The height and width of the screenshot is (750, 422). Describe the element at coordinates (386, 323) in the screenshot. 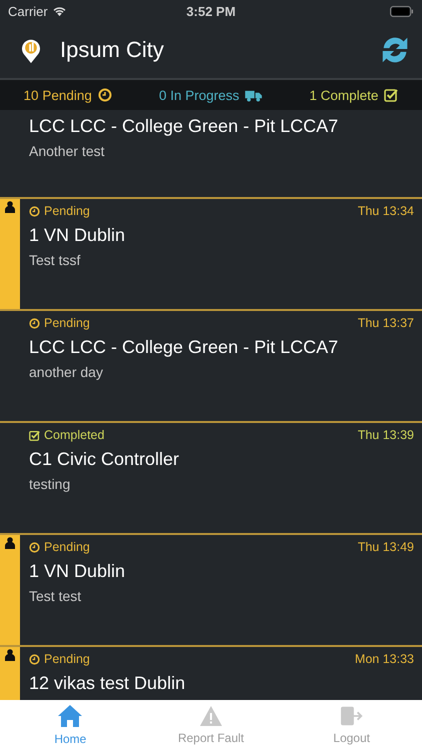

I see `job-time: Thu 13:37` at that location.